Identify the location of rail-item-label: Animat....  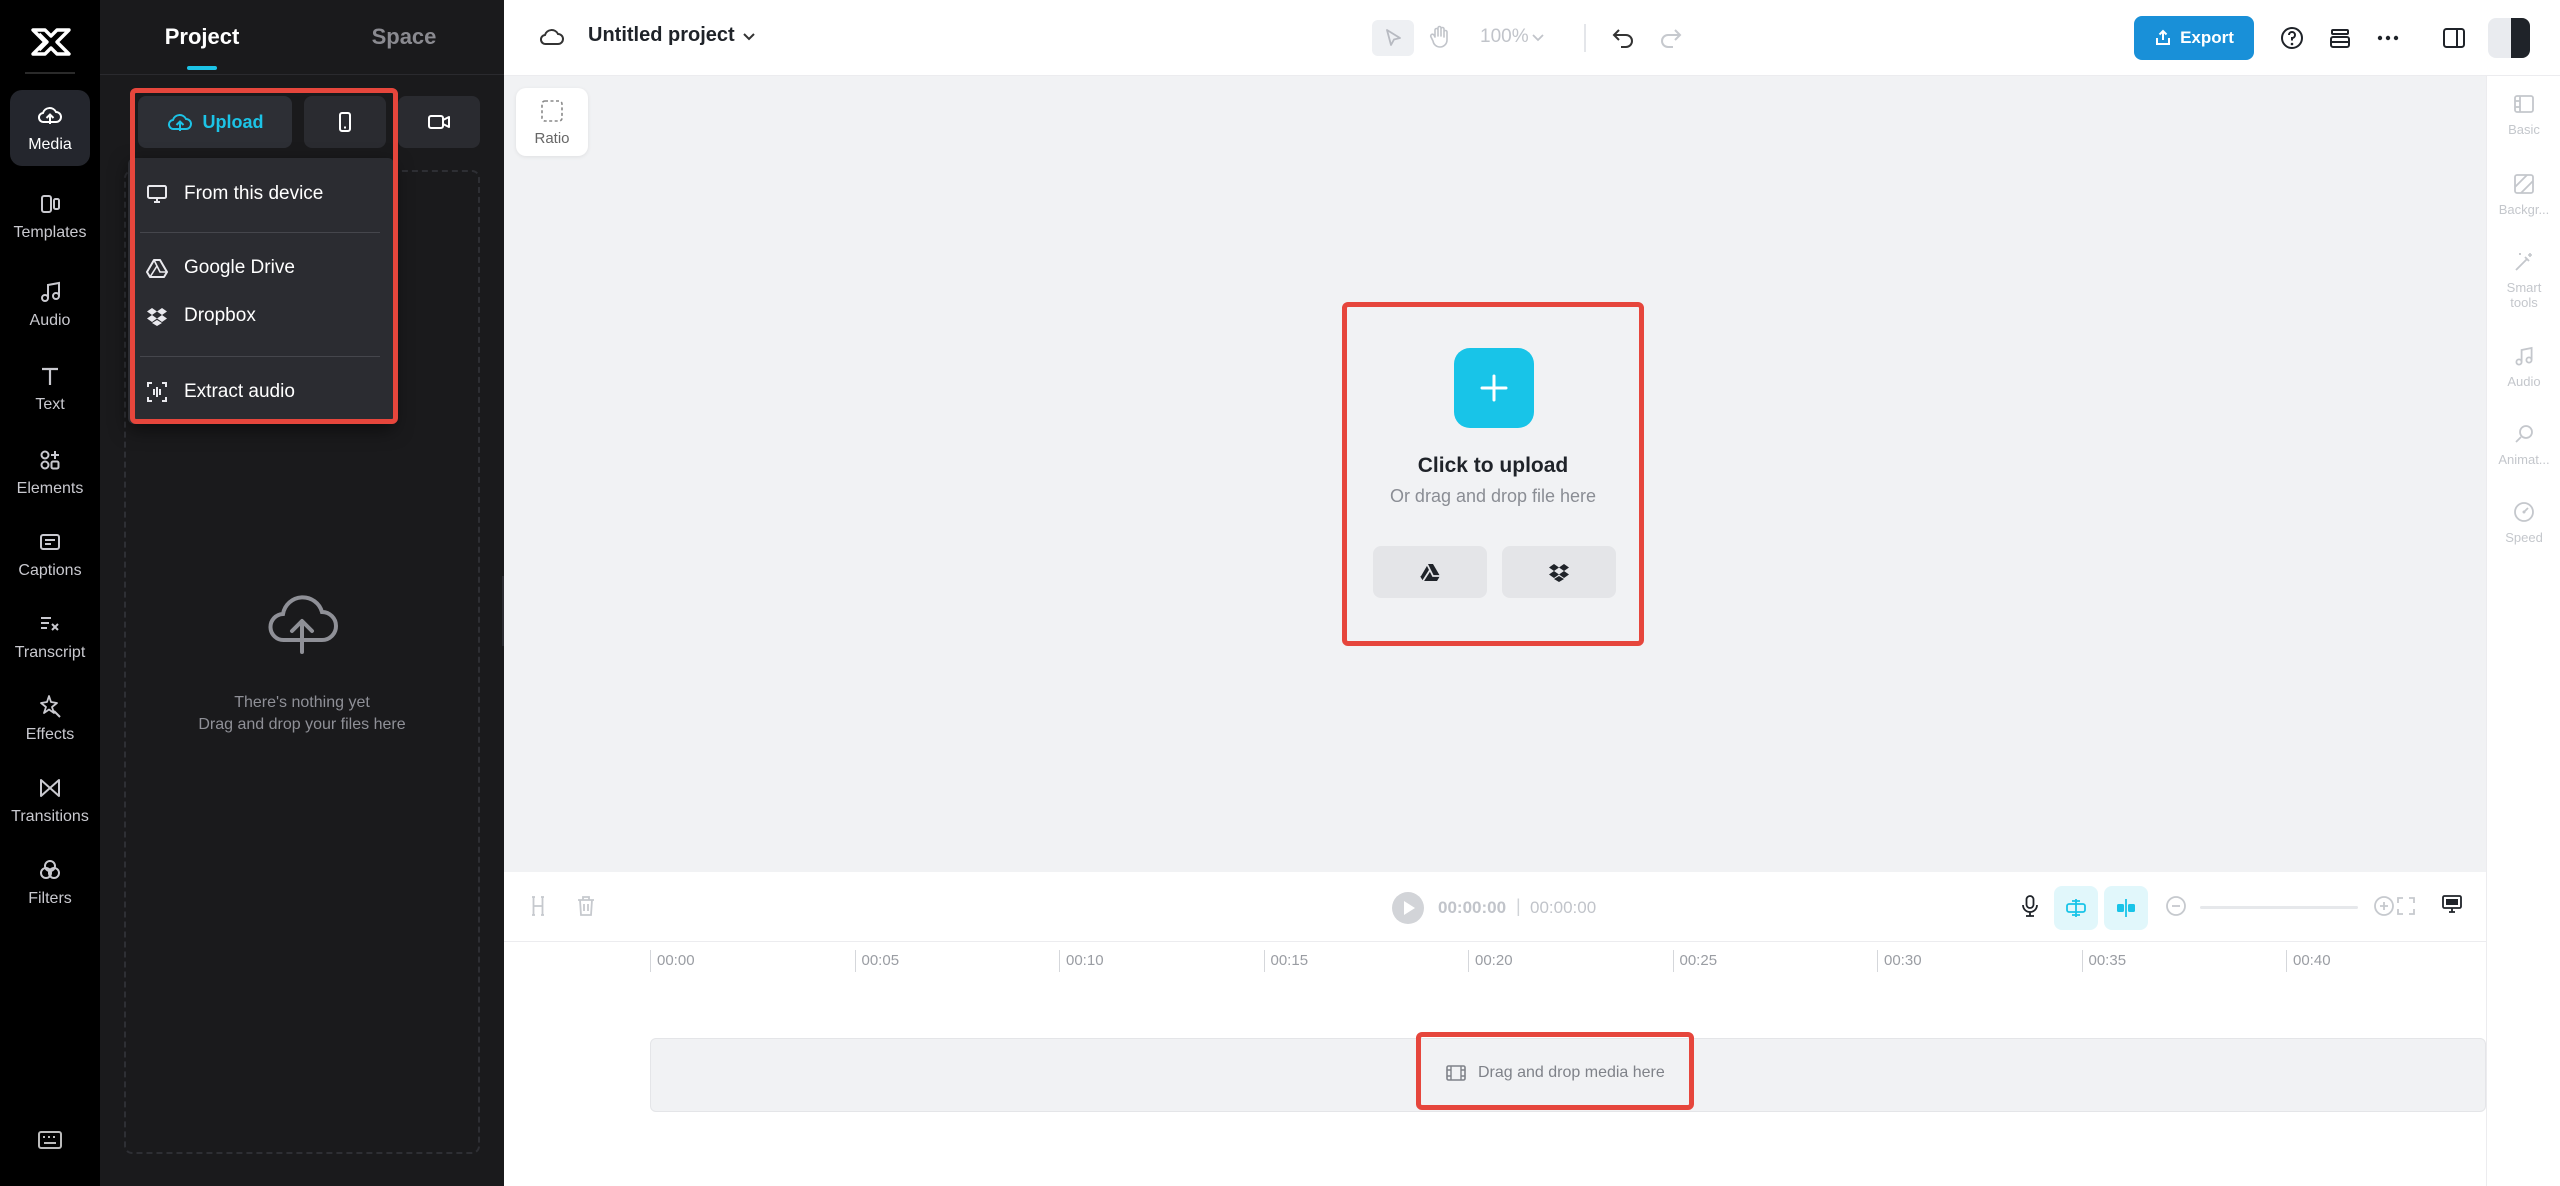
(2524, 459).